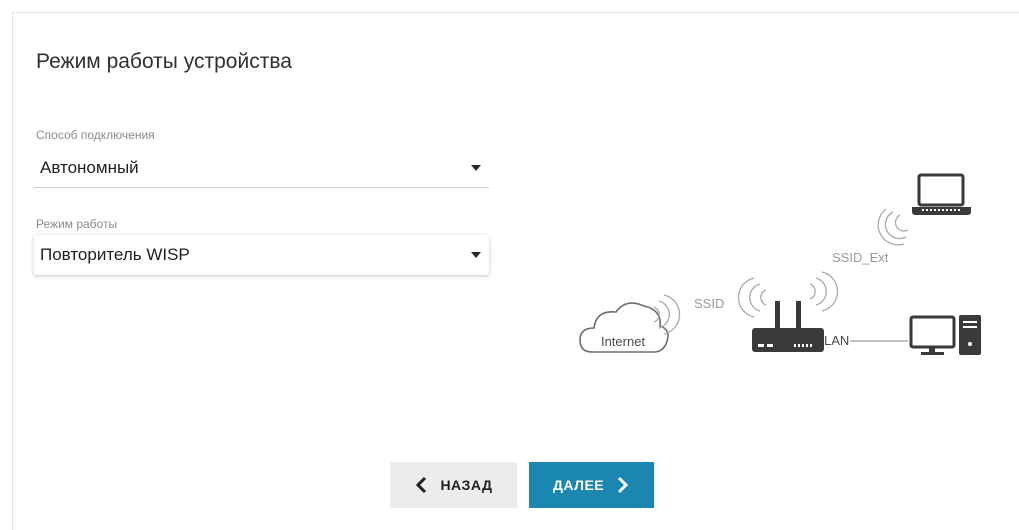  What do you see at coordinates (893, 227) in the screenshot?
I see `laptop-signal-icon` at bounding box center [893, 227].